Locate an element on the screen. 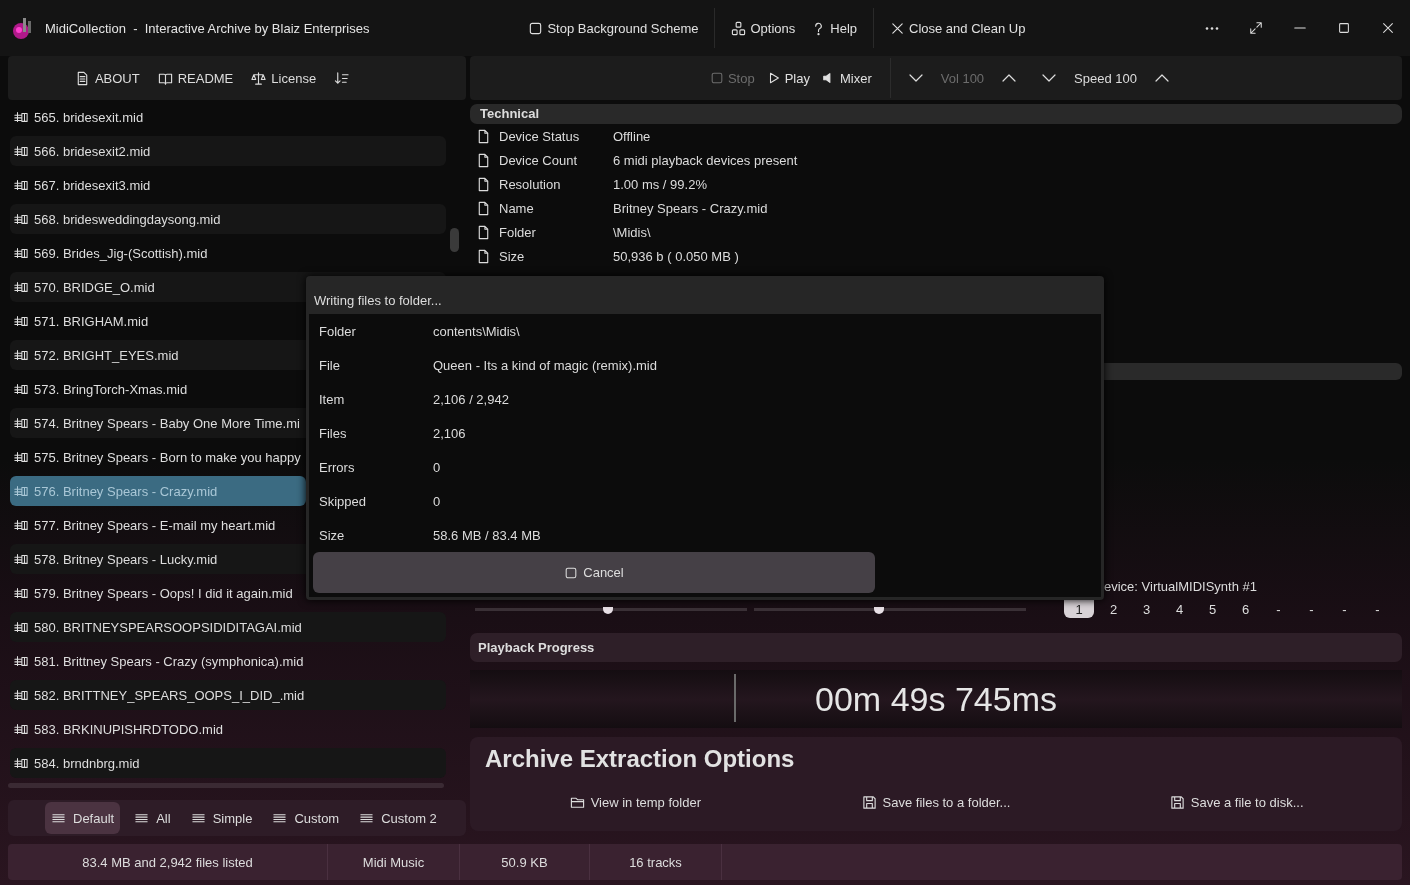 This screenshot has width=1410, height=885. save-icon is located at coordinates (869, 802).